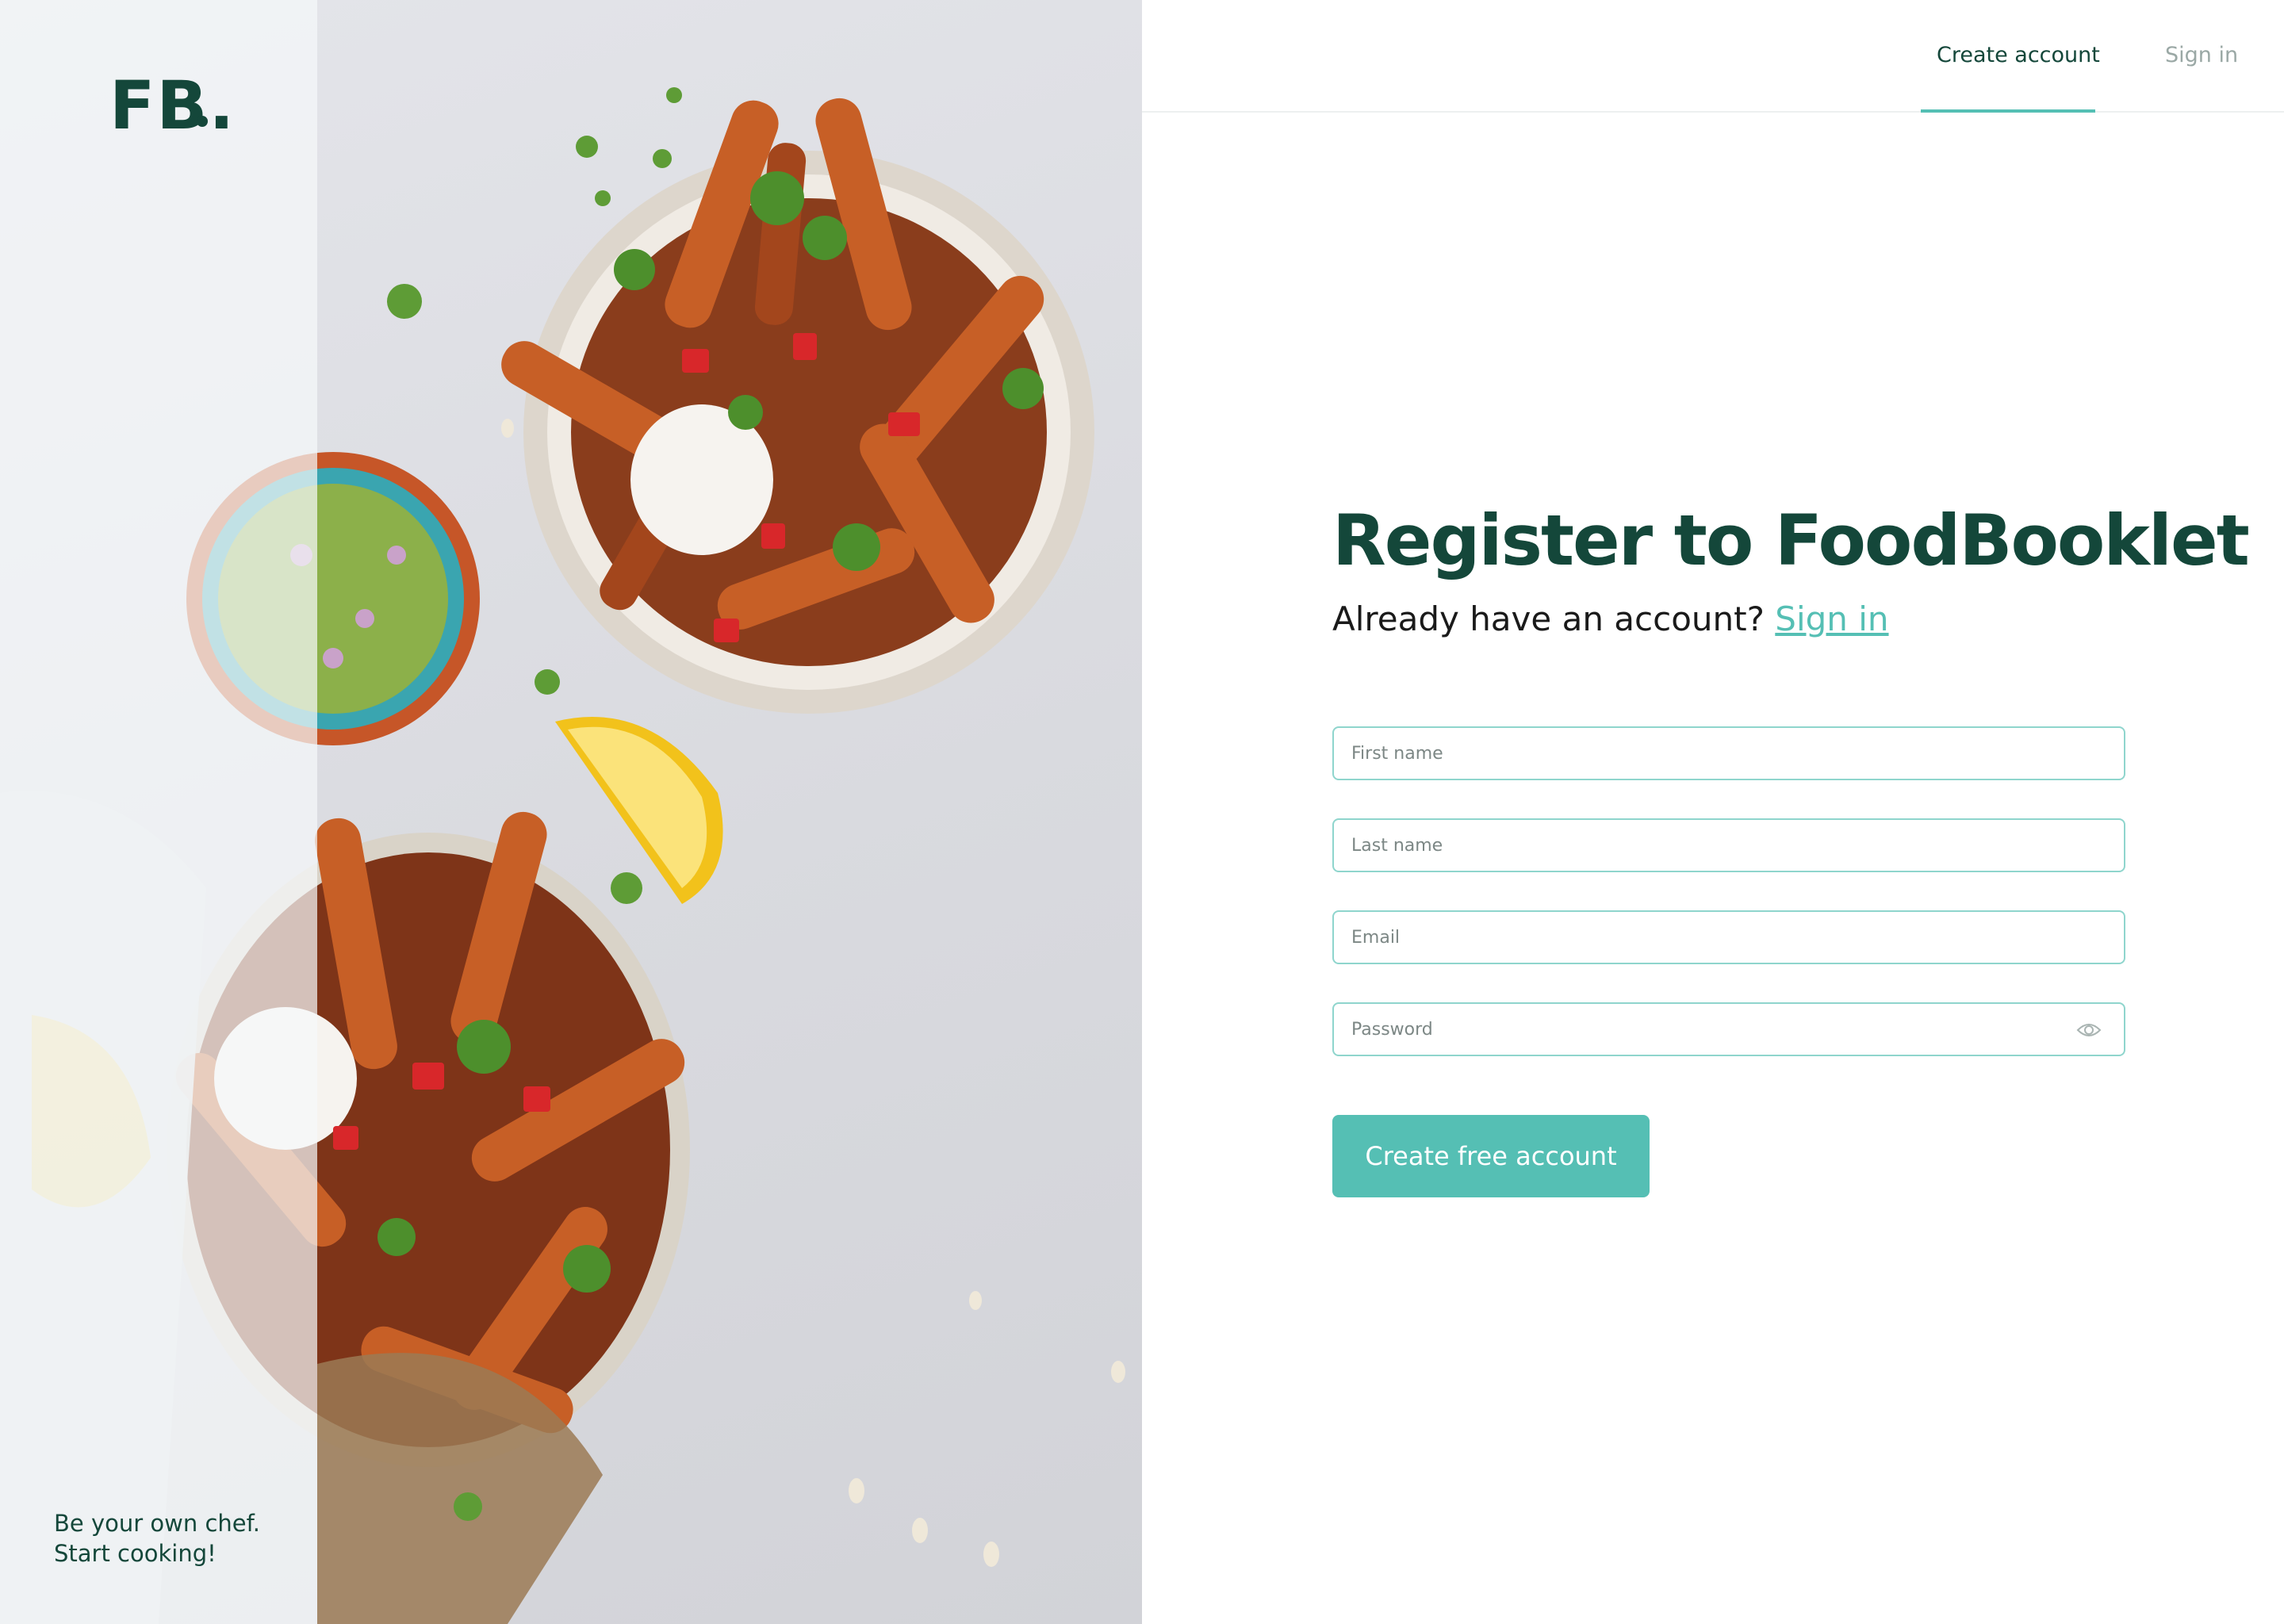  What do you see at coordinates (1831, 618) in the screenshot?
I see `signin-link: Sign in` at bounding box center [1831, 618].